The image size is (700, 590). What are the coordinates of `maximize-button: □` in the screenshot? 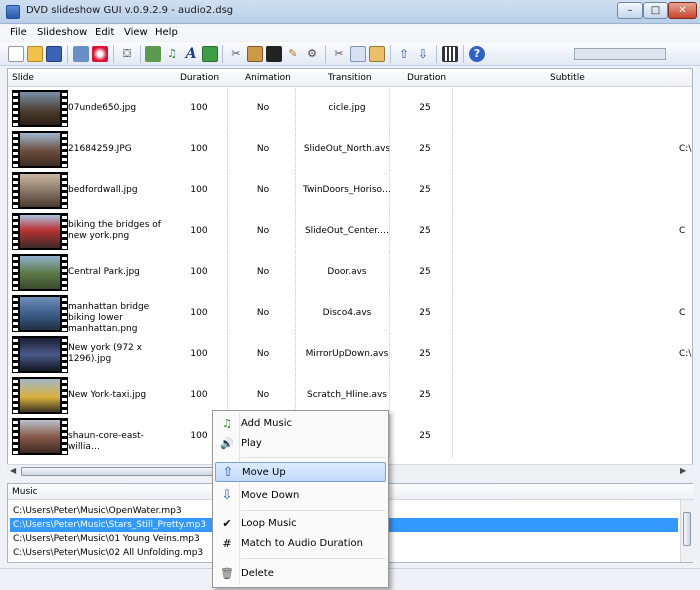 It's located at (655, 10).